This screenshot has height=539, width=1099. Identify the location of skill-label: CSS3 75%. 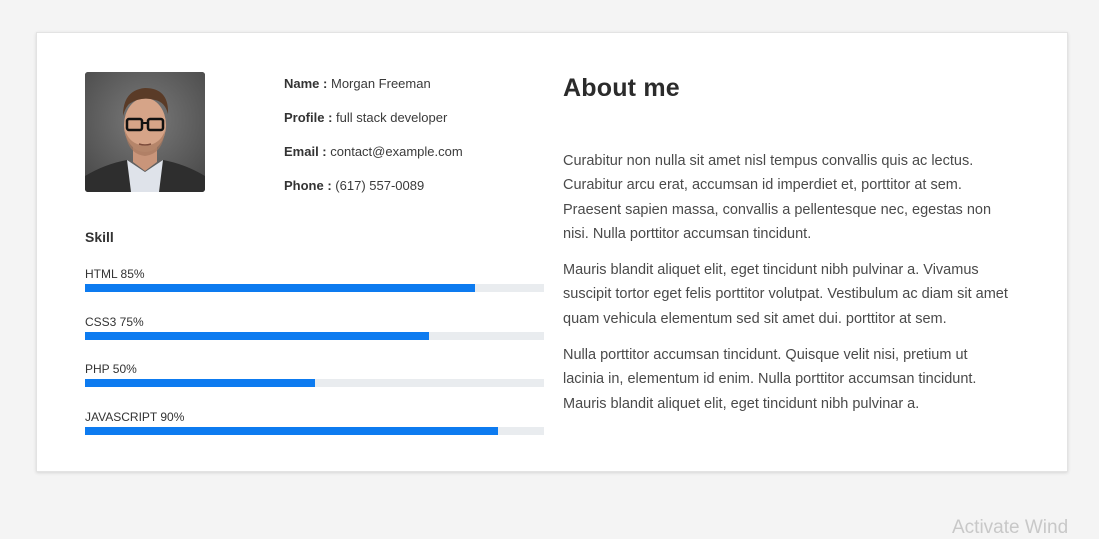
(114, 321).